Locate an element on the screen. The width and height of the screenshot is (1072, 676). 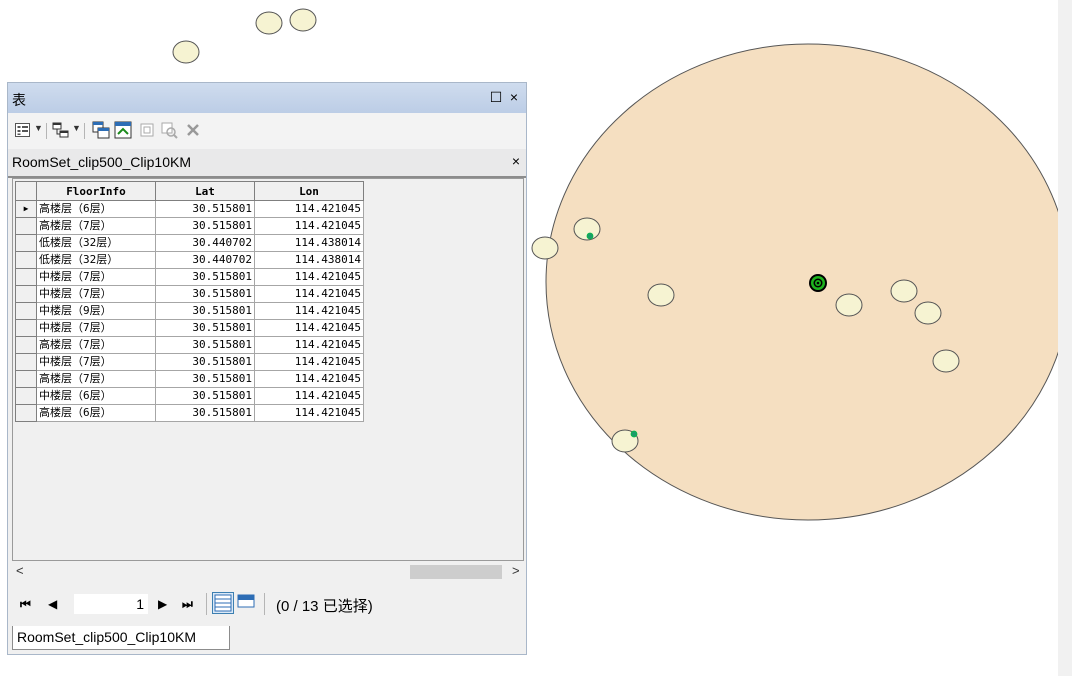
table-row: 中楼层（9层） 30.515801 114.421045 is located at coordinates (189, 311).